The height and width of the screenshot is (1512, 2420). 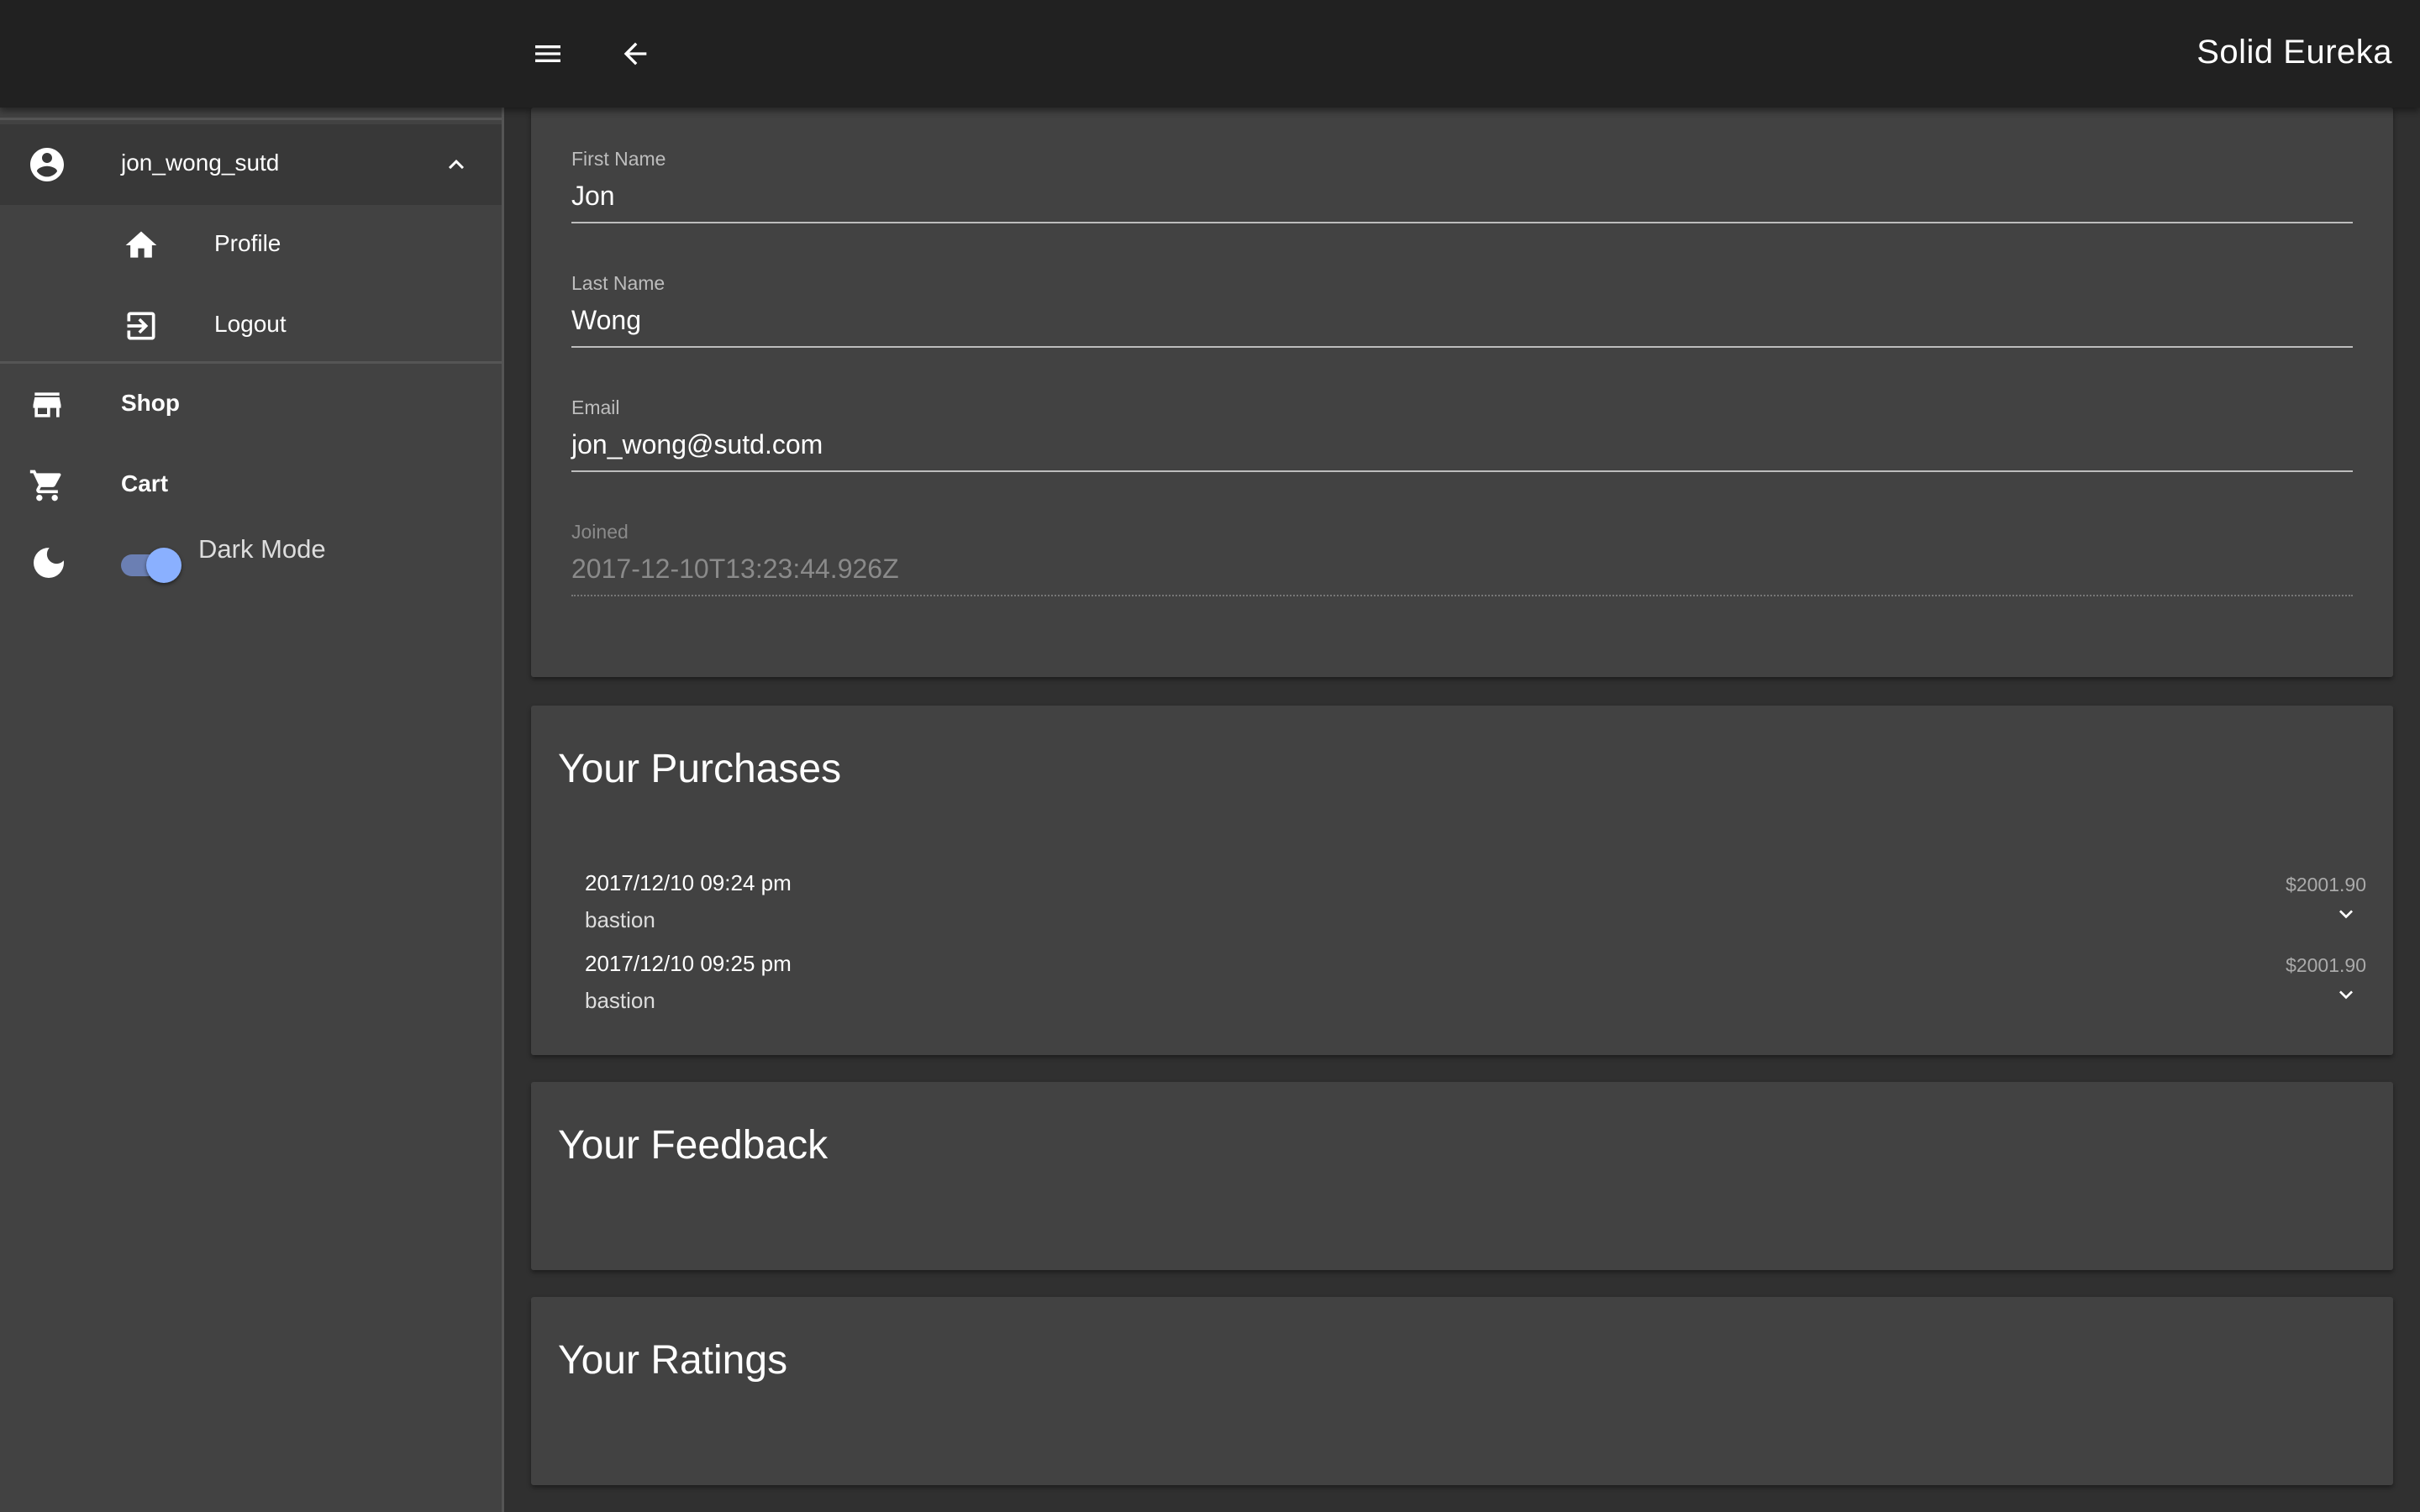 What do you see at coordinates (47, 404) in the screenshot?
I see `store-icon` at bounding box center [47, 404].